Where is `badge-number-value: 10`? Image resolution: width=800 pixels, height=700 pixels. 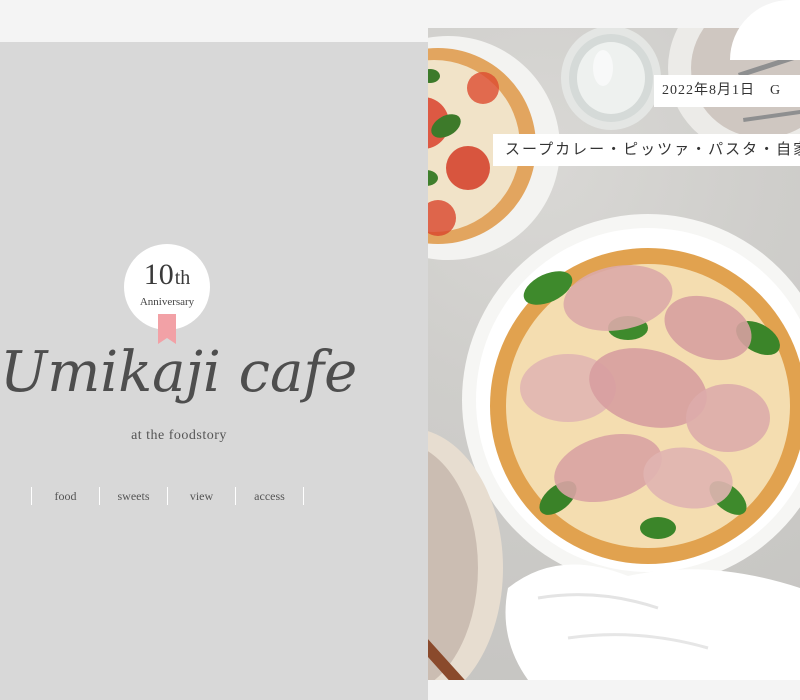 badge-number-value: 10 is located at coordinates (158, 274).